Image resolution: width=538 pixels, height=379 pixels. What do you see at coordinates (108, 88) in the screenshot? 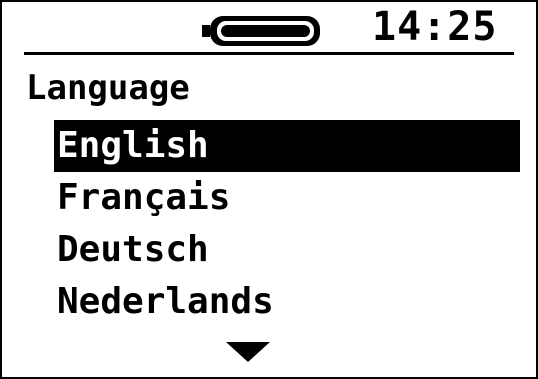
I see `menu-title: Language` at bounding box center [108, 88].